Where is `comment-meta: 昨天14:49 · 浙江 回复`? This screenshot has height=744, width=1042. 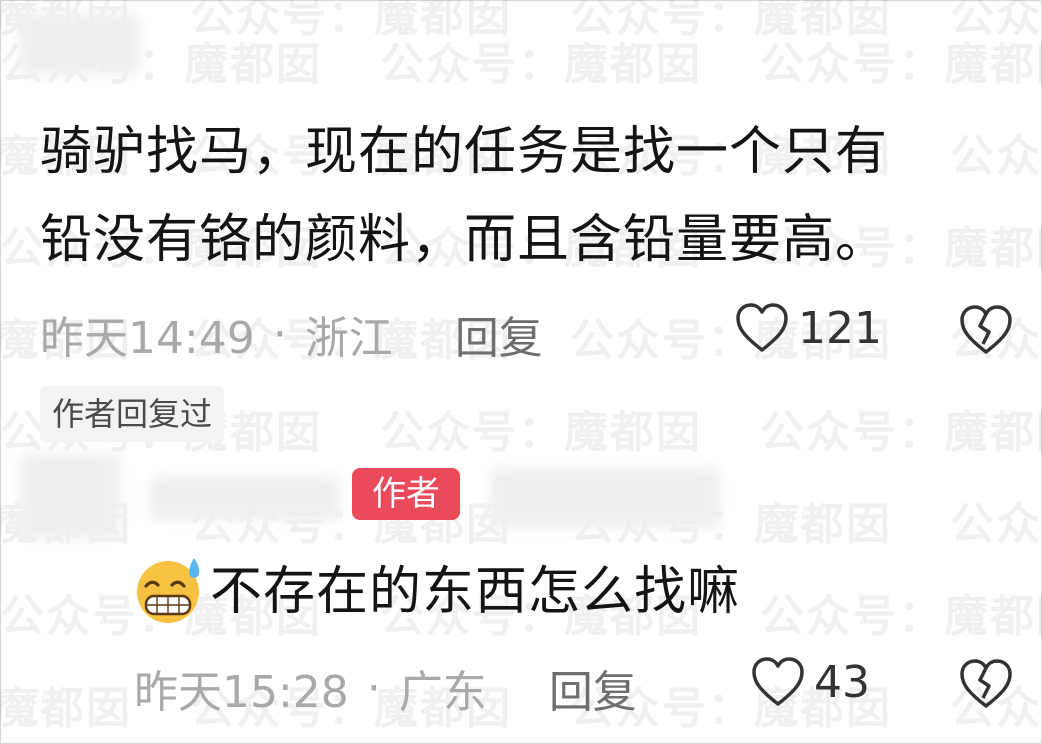
comment-meta: 昨天14:49 · 浙江 回复 is located at coordinates (291, 334).